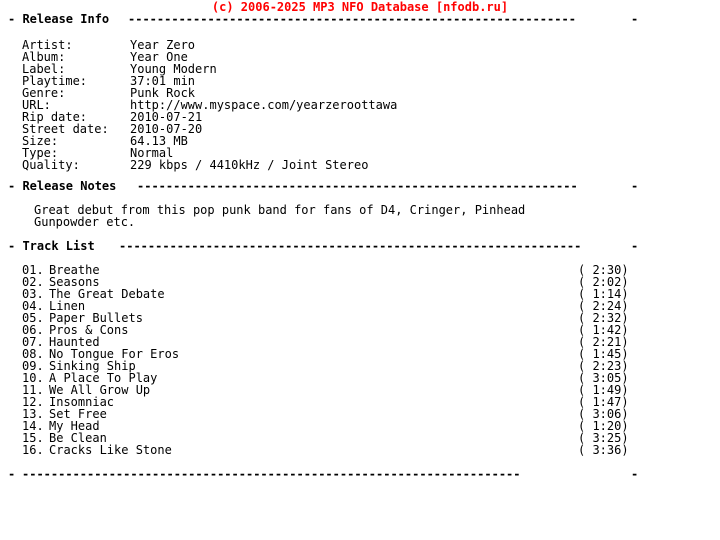  I want to click on section-heading-track-list-label: - Track List, so click(55, 246).